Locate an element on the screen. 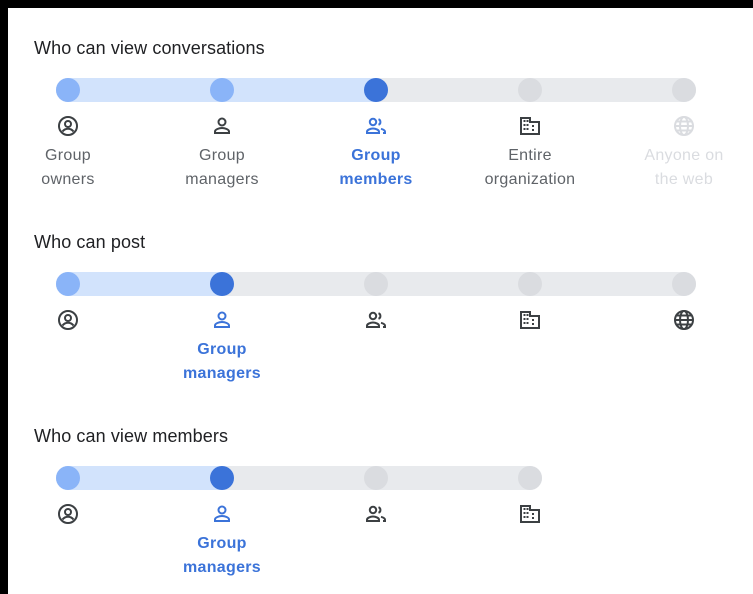  option-group-owners: Group owners is located at coordinates (75, 153).